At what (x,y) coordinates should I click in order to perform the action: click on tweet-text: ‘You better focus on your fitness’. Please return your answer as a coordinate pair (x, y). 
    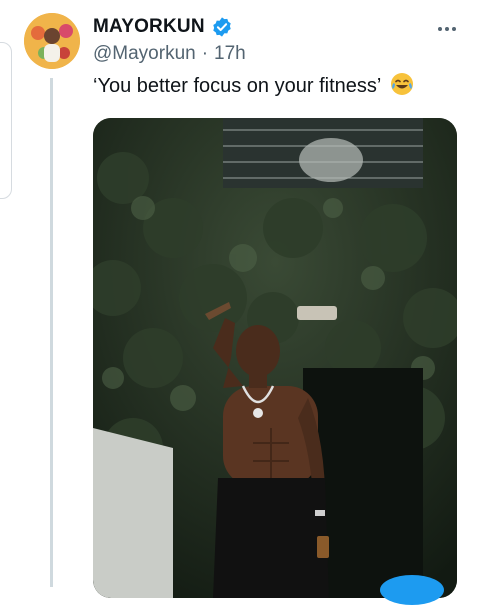
    Looking at the image, I should click on (253, 86).